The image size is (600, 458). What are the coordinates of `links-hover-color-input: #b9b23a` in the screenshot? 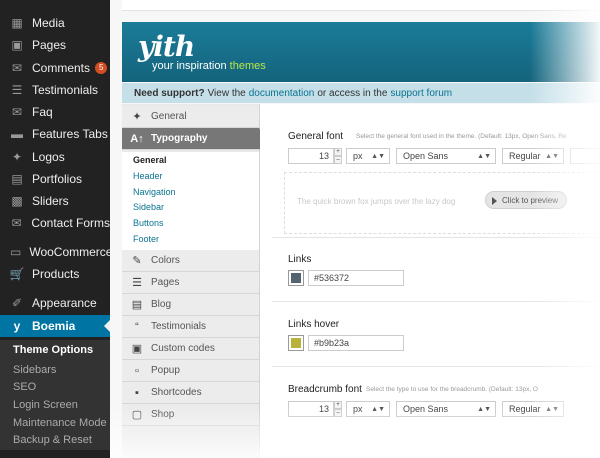 It's located at (356, 343).